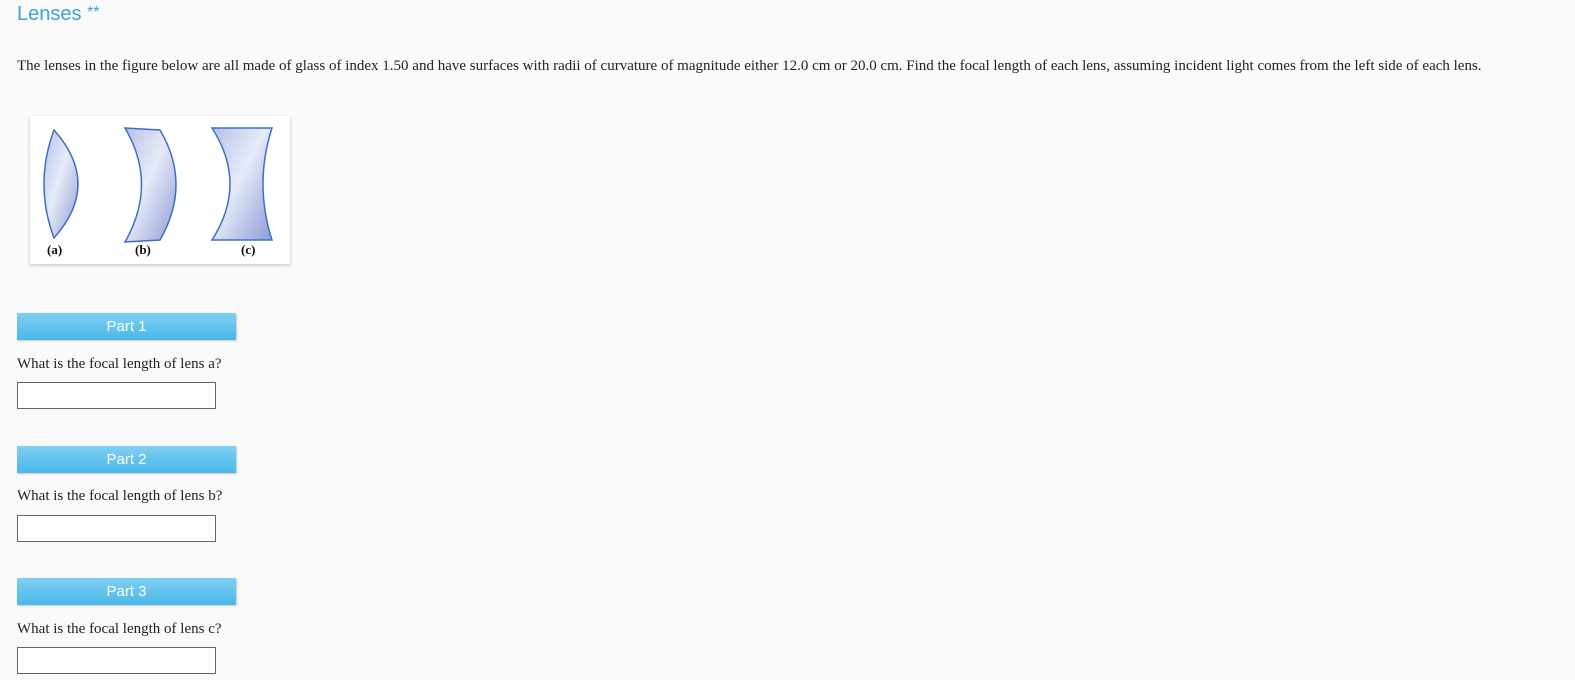 This screenshot has width=1575, height=680. Describe the element at coordinates (143, 249) in the screenshot. I see `lens-b-label: (b)` at that location.